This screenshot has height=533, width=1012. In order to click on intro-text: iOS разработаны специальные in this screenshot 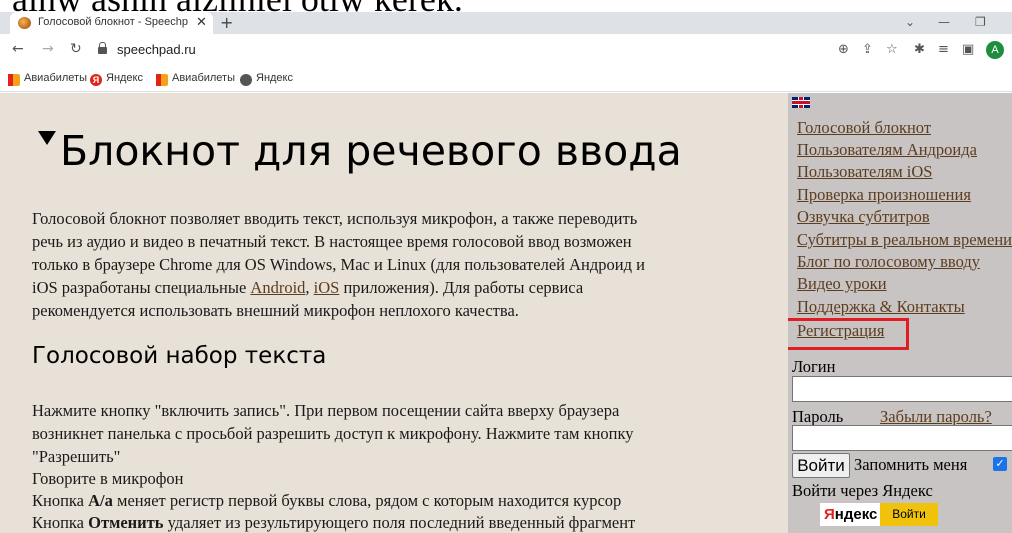, I will do `click(141, 287)`.